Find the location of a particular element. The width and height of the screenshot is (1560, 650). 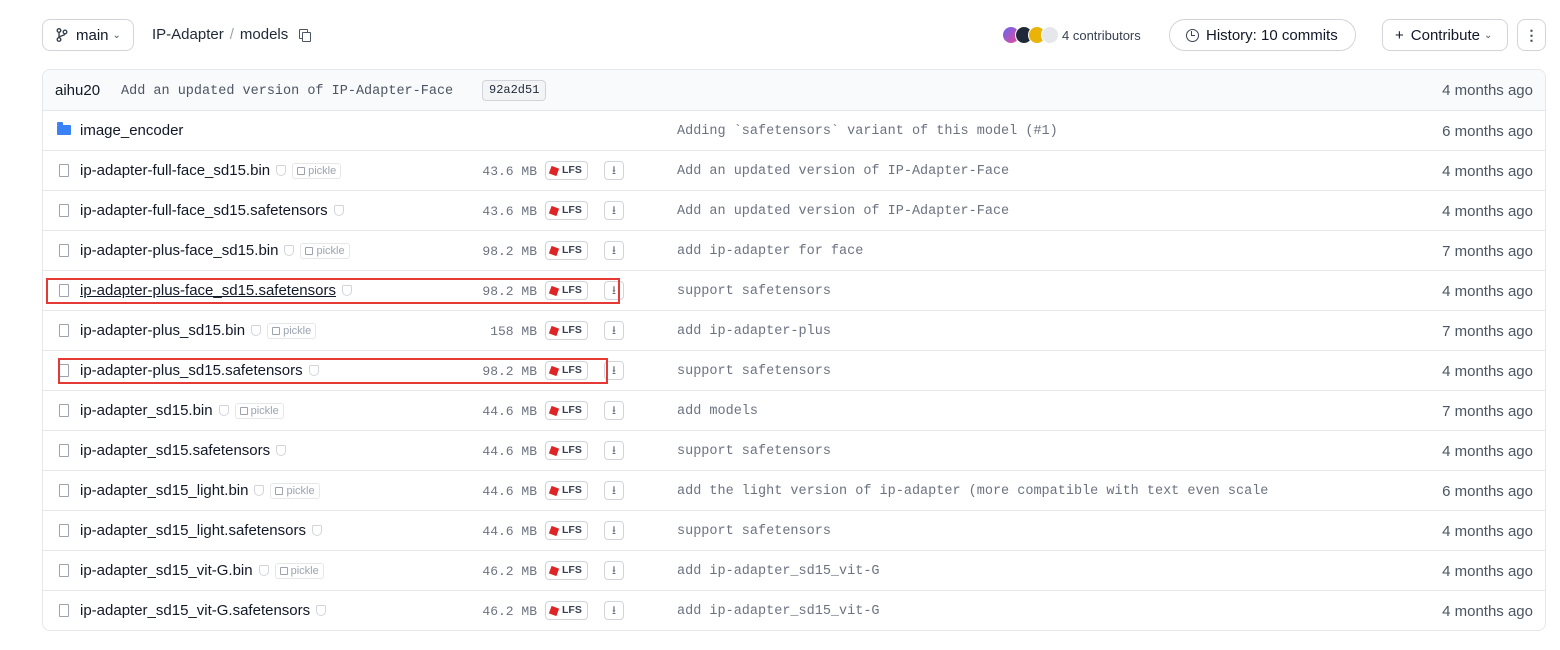

file-name-link: ip-adapter_sd15.bin pickle is located at coordinates (182, 410).